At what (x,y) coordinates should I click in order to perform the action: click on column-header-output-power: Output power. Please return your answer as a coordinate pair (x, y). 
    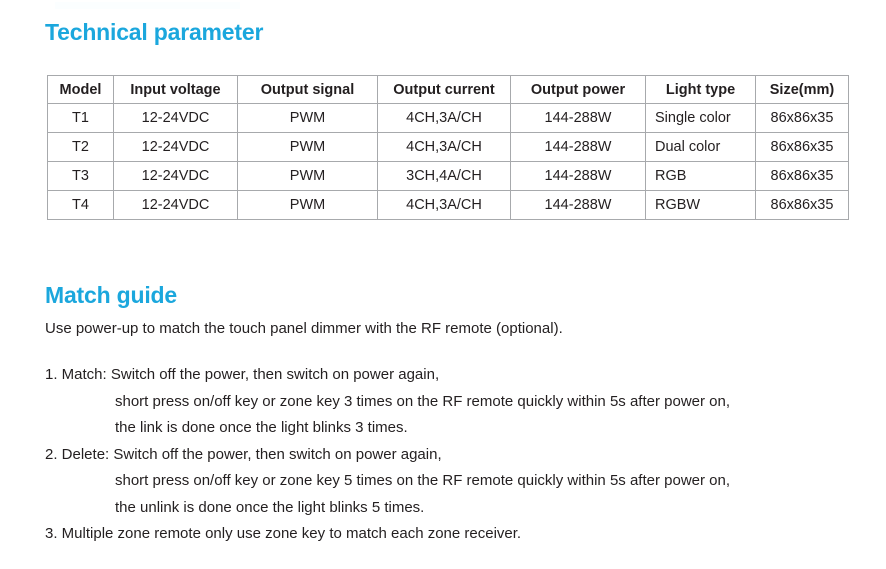
    Looking at the image, I should click on (578, 89).